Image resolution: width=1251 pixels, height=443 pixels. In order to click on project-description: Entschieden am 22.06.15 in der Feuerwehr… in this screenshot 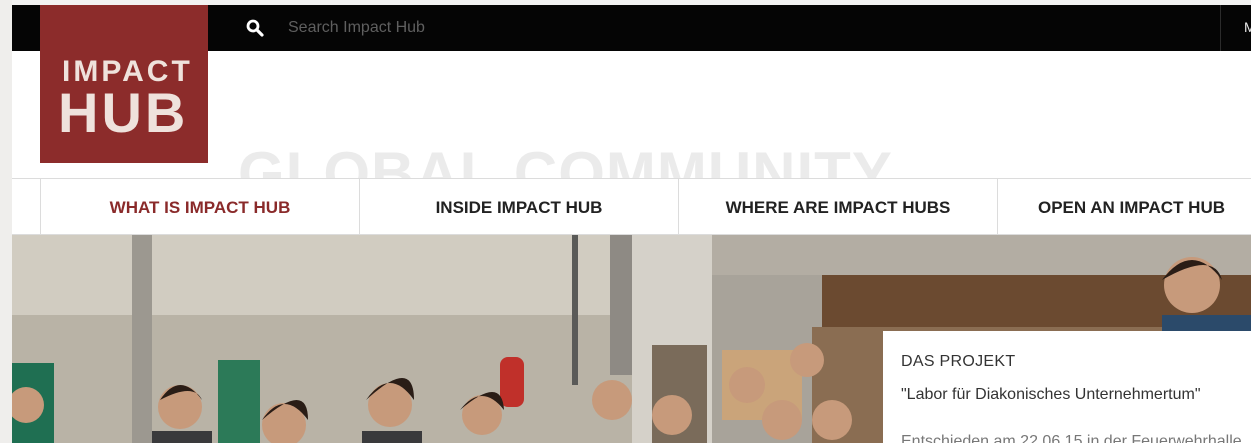, I will do `click(1071, 438)`.